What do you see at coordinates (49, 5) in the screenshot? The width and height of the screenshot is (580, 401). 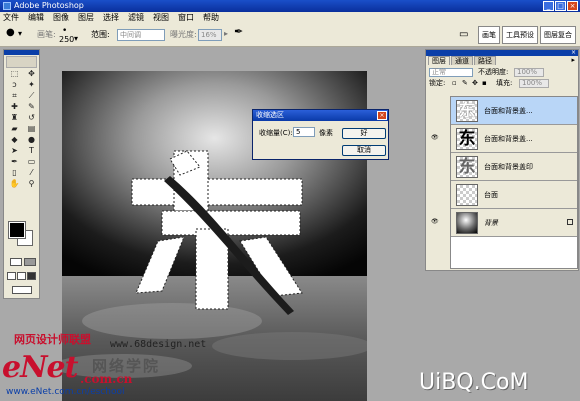 I see `window-title: Adobe Photoshop` at bounding box center [49, 5].